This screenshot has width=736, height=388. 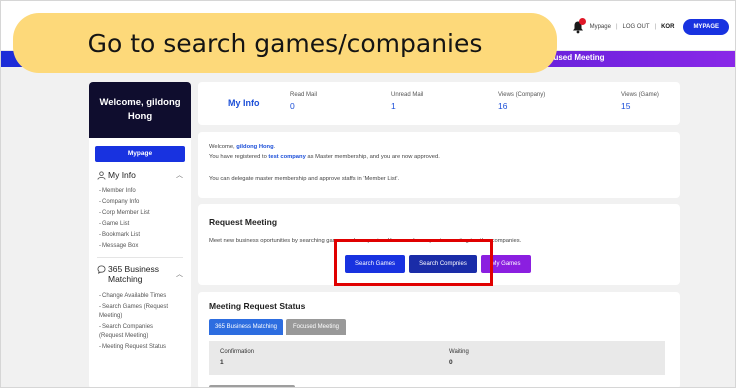 What do you see at coordinates (140, 191) in the screenshot?
I see `sidebar-item-member-info: -Member Info` at bounding box center [140, 191].